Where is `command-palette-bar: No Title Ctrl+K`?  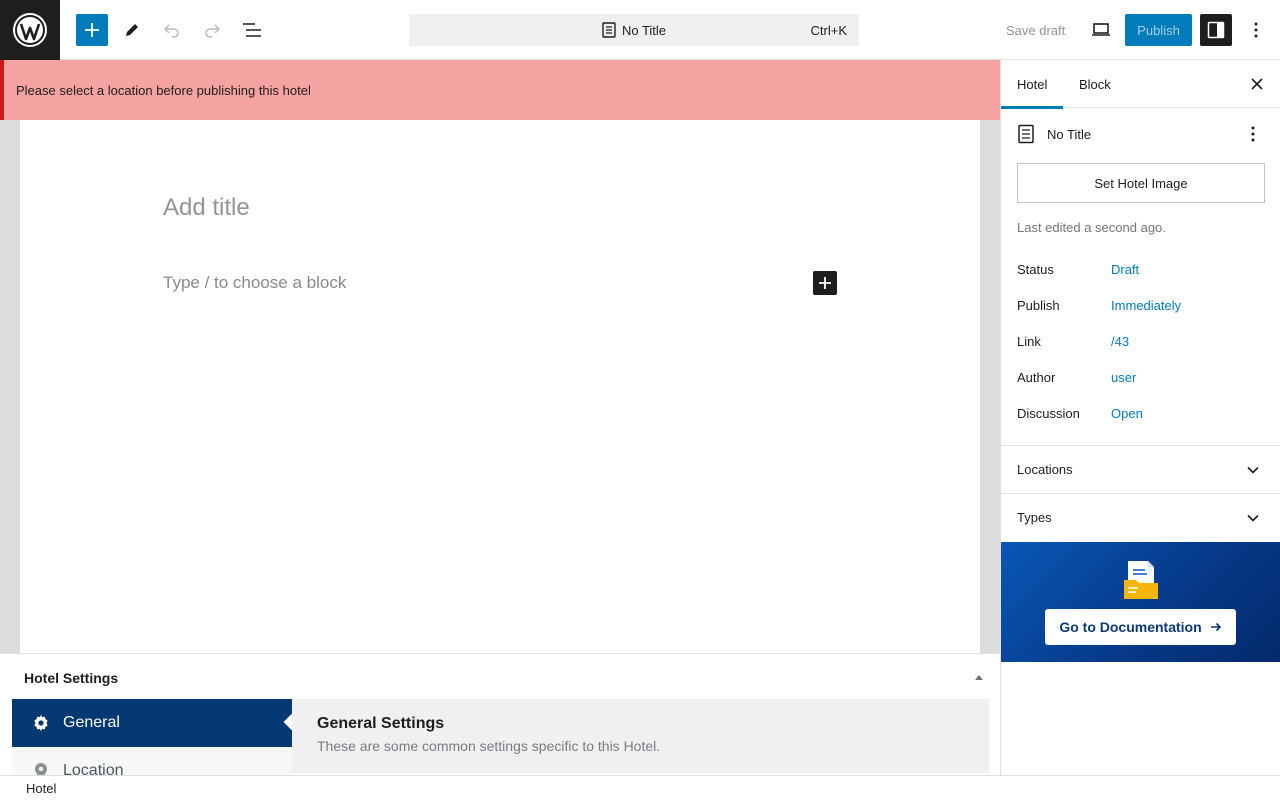
command-palette-bar: No Title Ctrl+K is located at coordinates (634, 30).